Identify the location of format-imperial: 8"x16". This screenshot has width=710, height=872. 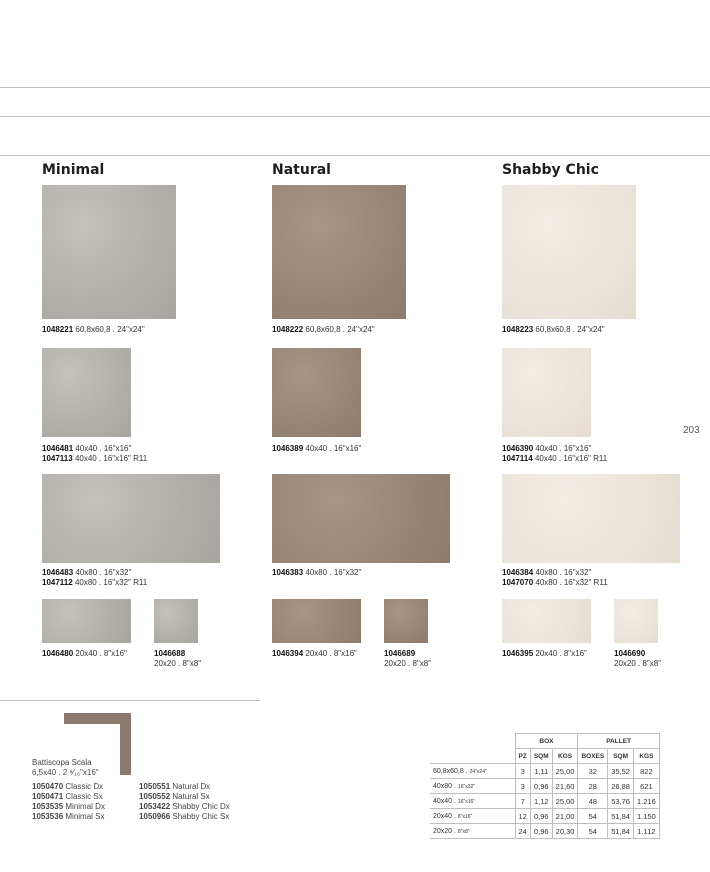
(465, 816).